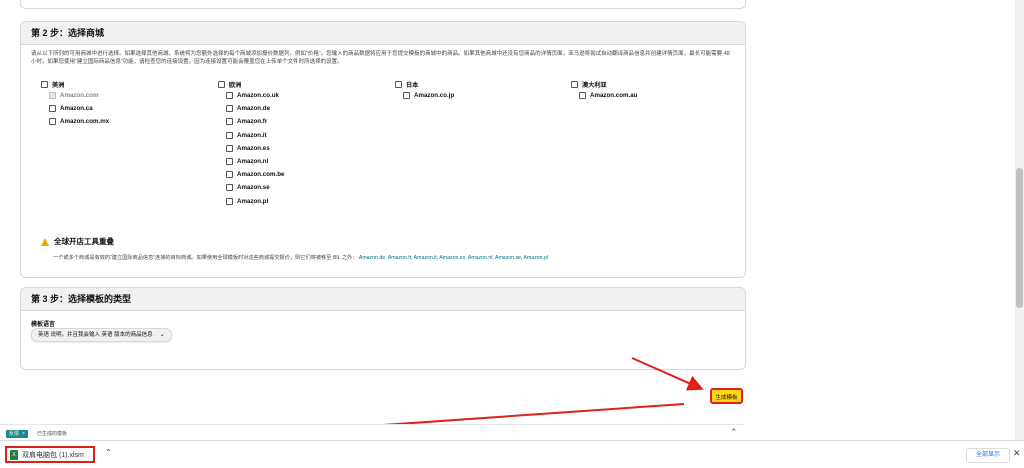 This screenshot has width=1024, height=468. What do you see at coordinates (17, 434) in the screenshot?
I see `feedback-button: 反馈 ×` at bounding box center [17, 434].